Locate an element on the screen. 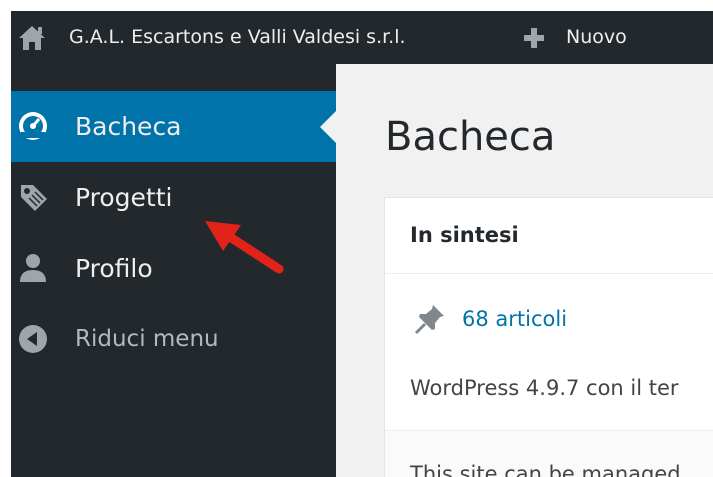 The width and height of the screenshot is (713, 477). sidebar-item-label: Progetti is located at coordinates (124, 197).